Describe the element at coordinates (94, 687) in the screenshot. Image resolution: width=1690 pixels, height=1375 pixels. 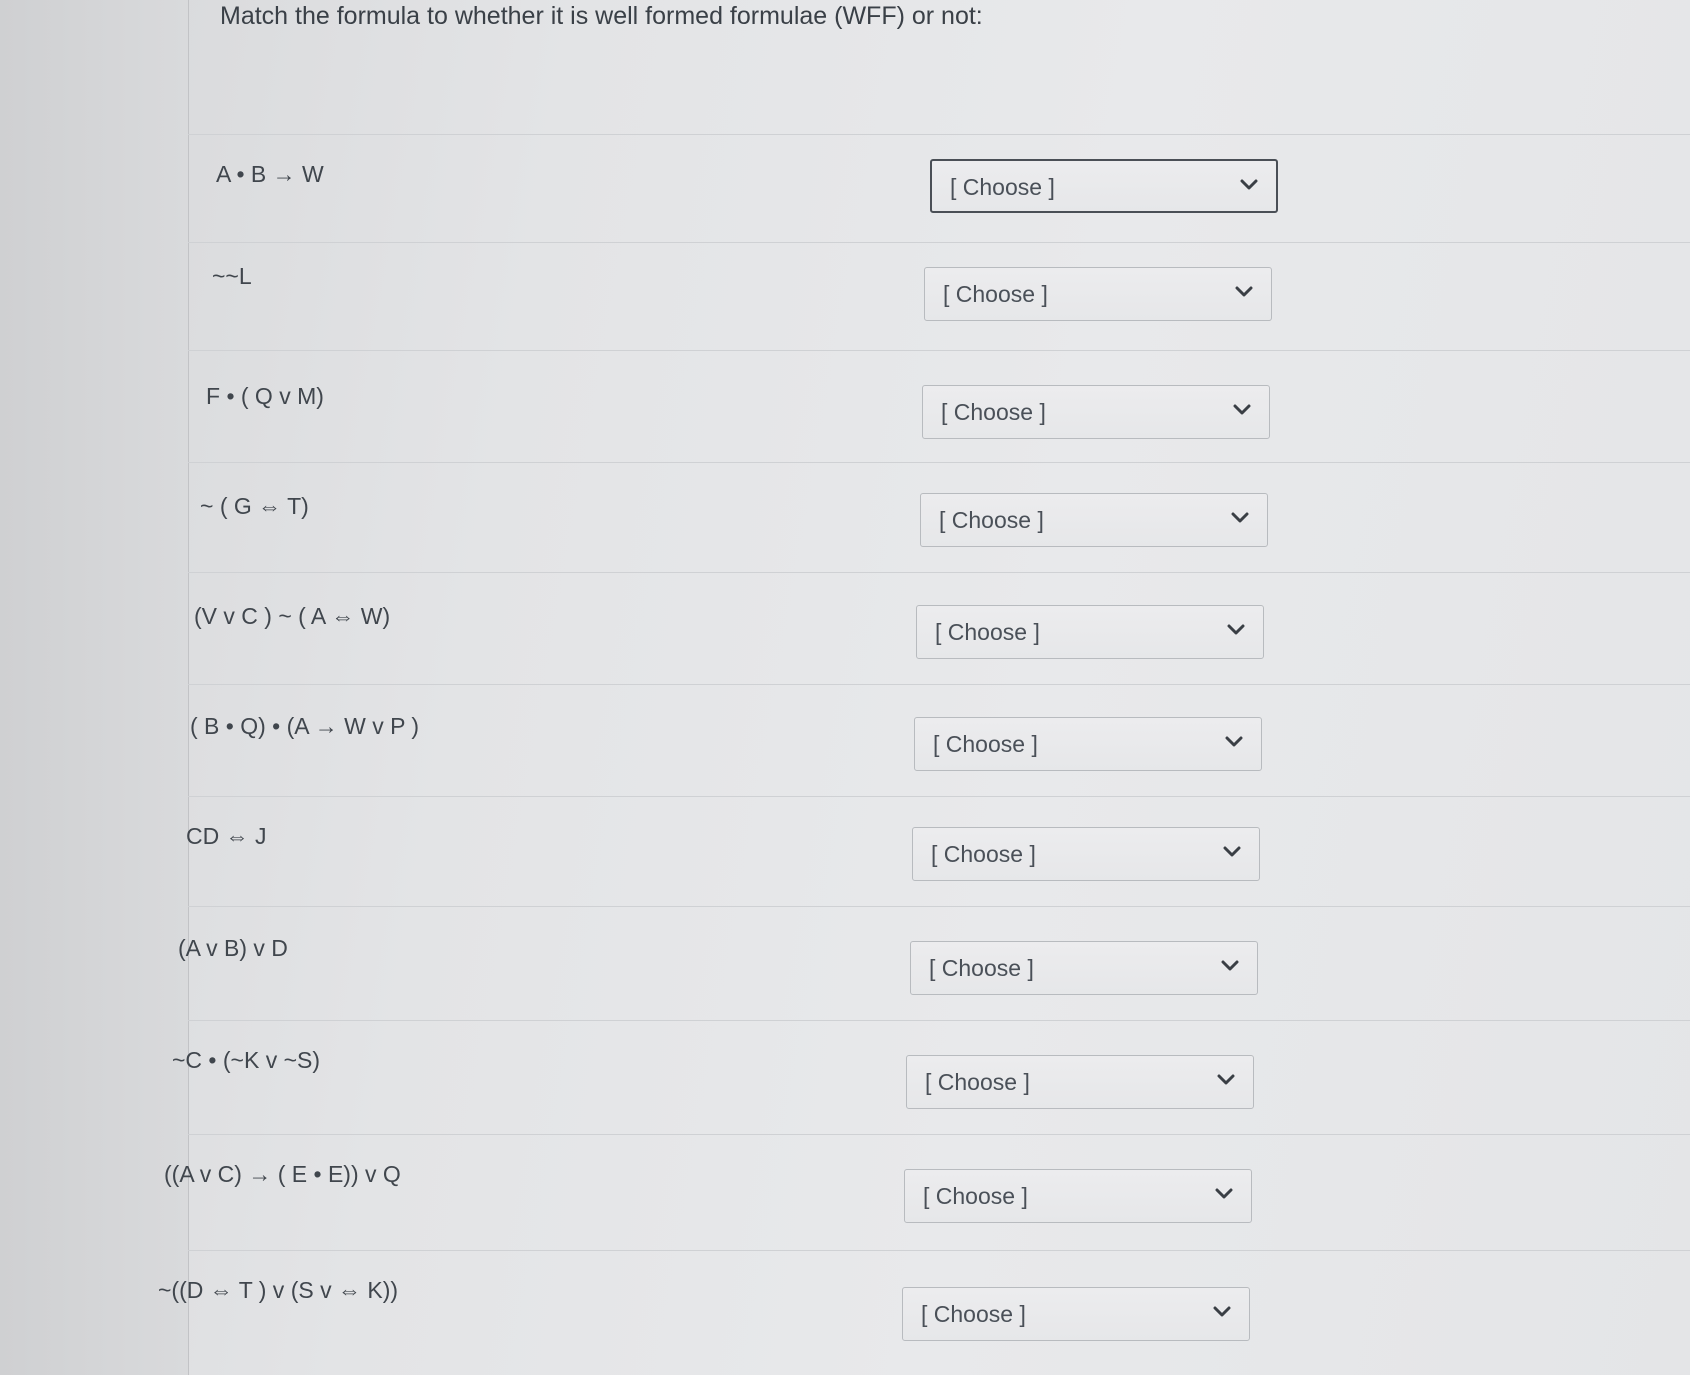
I see `left-gutter` at that location.